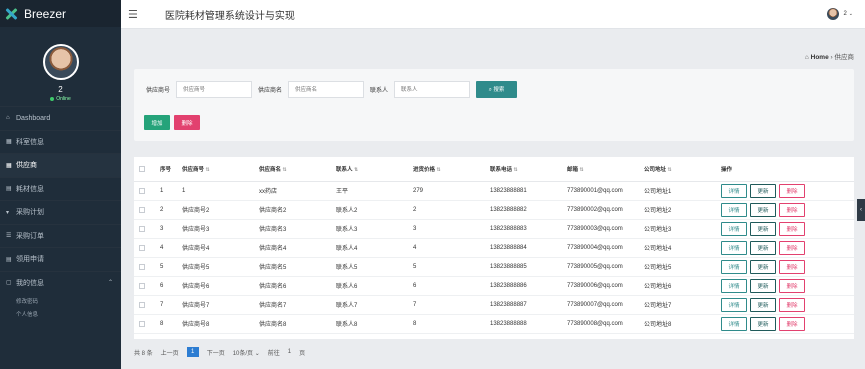 The width and height of the screenshot is (865, 369). What do you see at coordinates (326, 89) in the screenshot?
I see `supplier-name-input` at bounding box center [326, 89].